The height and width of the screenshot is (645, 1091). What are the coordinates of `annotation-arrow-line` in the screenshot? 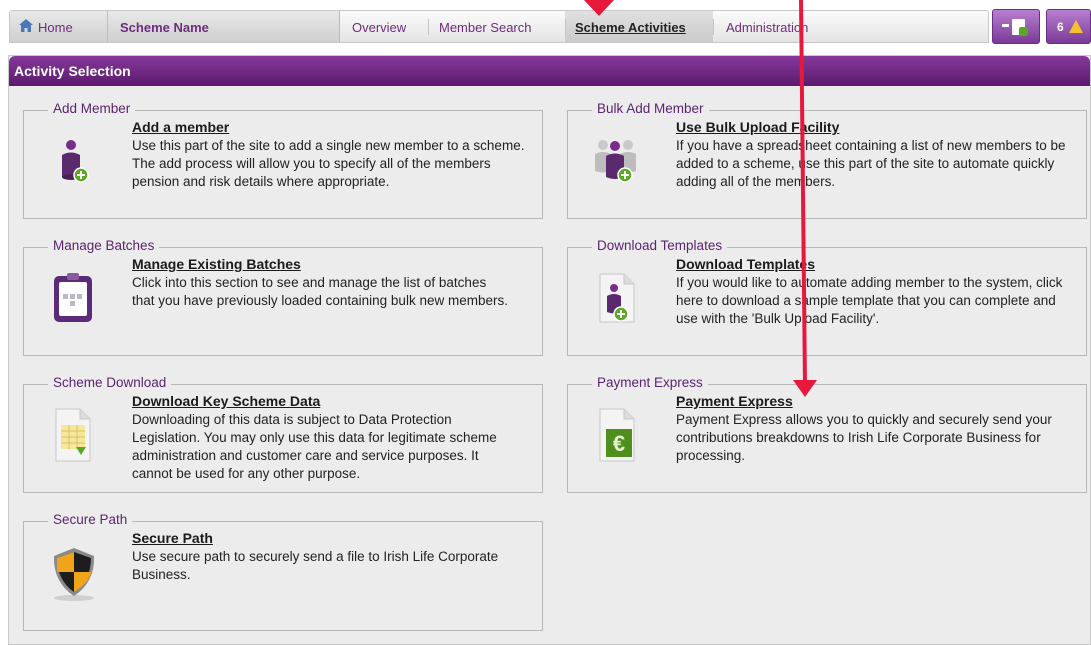 It's located at (803, 193).